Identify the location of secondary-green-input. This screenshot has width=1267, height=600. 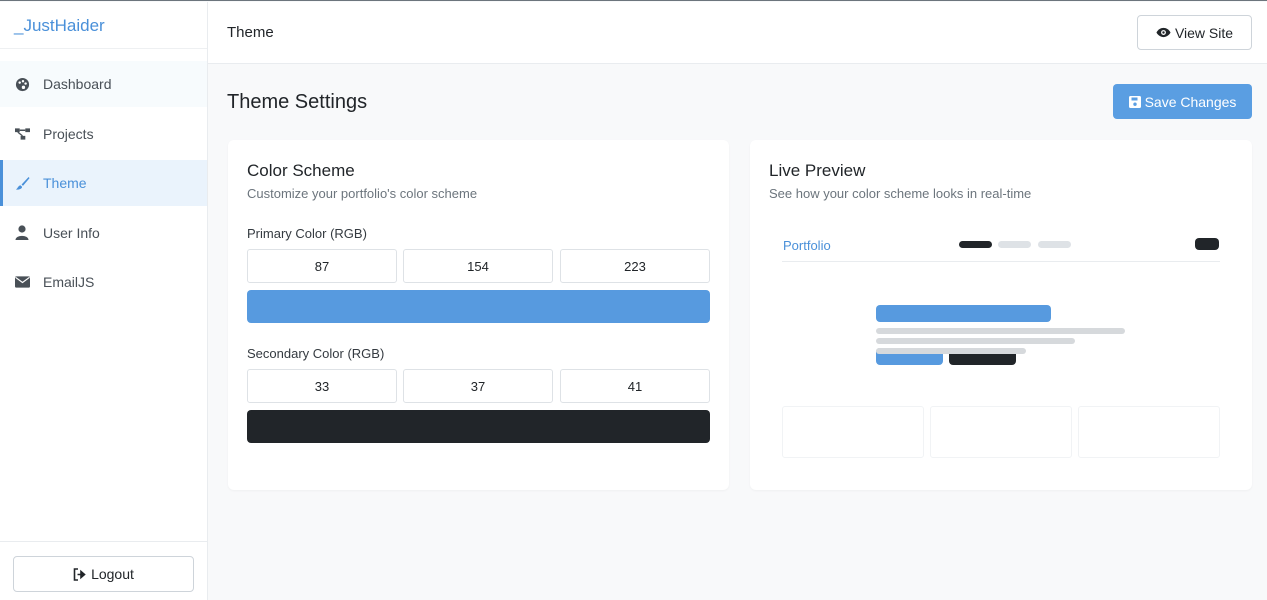
(478, 386).